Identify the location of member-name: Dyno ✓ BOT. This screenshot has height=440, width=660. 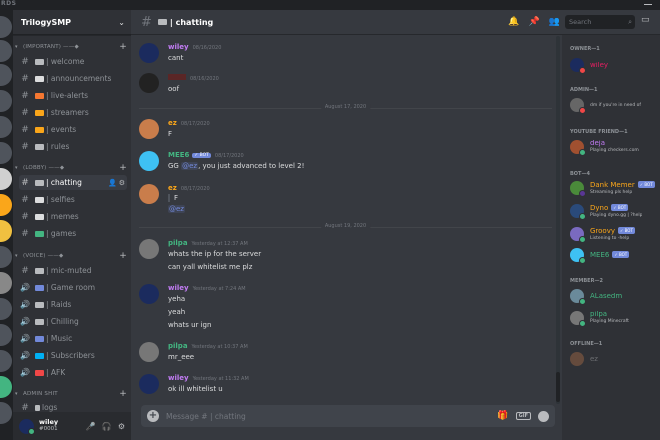
(616, 207).